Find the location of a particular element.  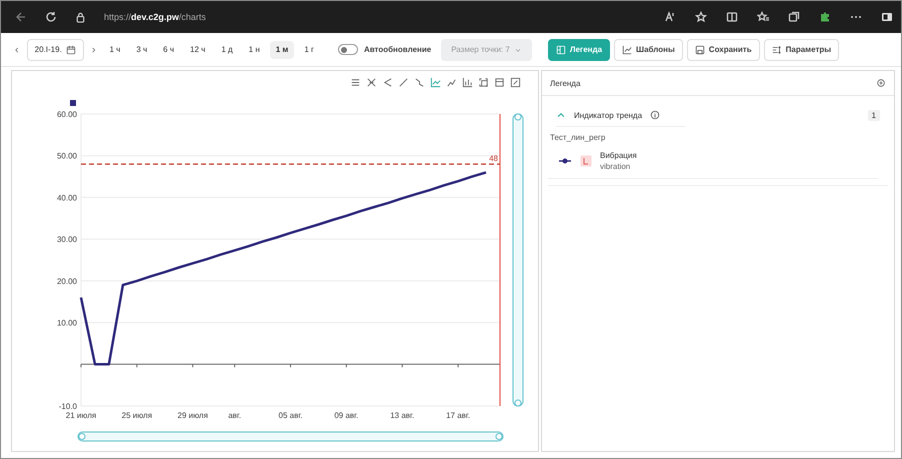

legend-marker is located at coordinates (73, 103).